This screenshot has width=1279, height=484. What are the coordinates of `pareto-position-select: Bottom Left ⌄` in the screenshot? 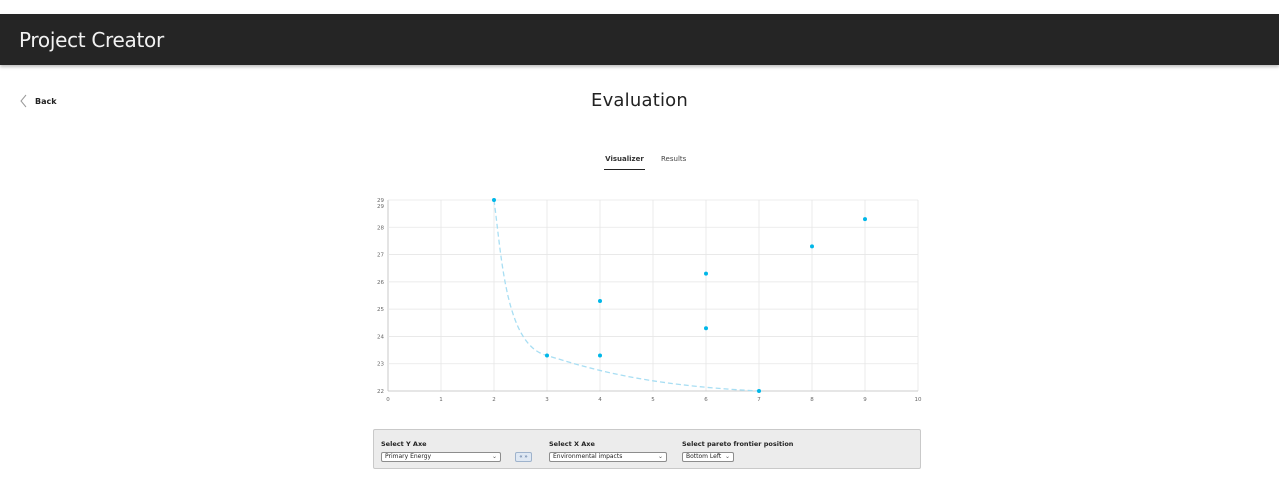 It's located at (708, 457).